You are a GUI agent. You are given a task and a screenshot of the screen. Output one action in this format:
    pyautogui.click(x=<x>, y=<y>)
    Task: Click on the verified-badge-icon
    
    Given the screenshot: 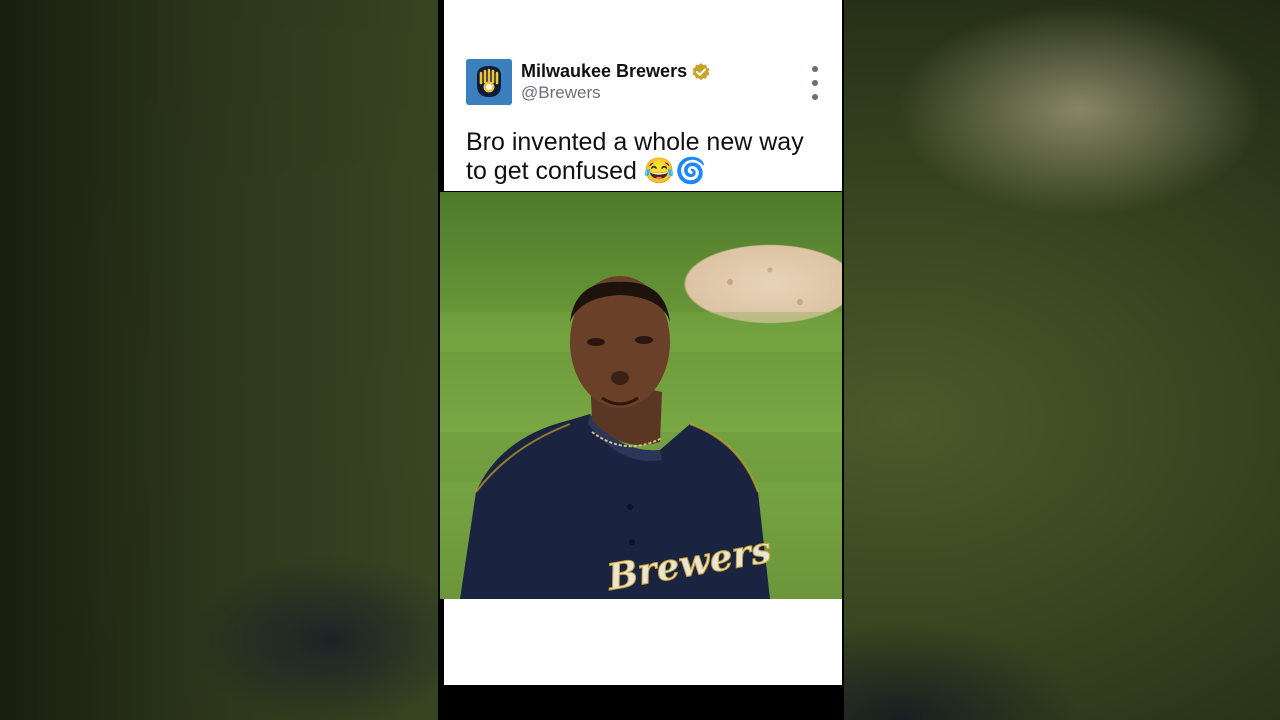 What is the action you would take?
    pyautogui.click(x=701, y=71)
    